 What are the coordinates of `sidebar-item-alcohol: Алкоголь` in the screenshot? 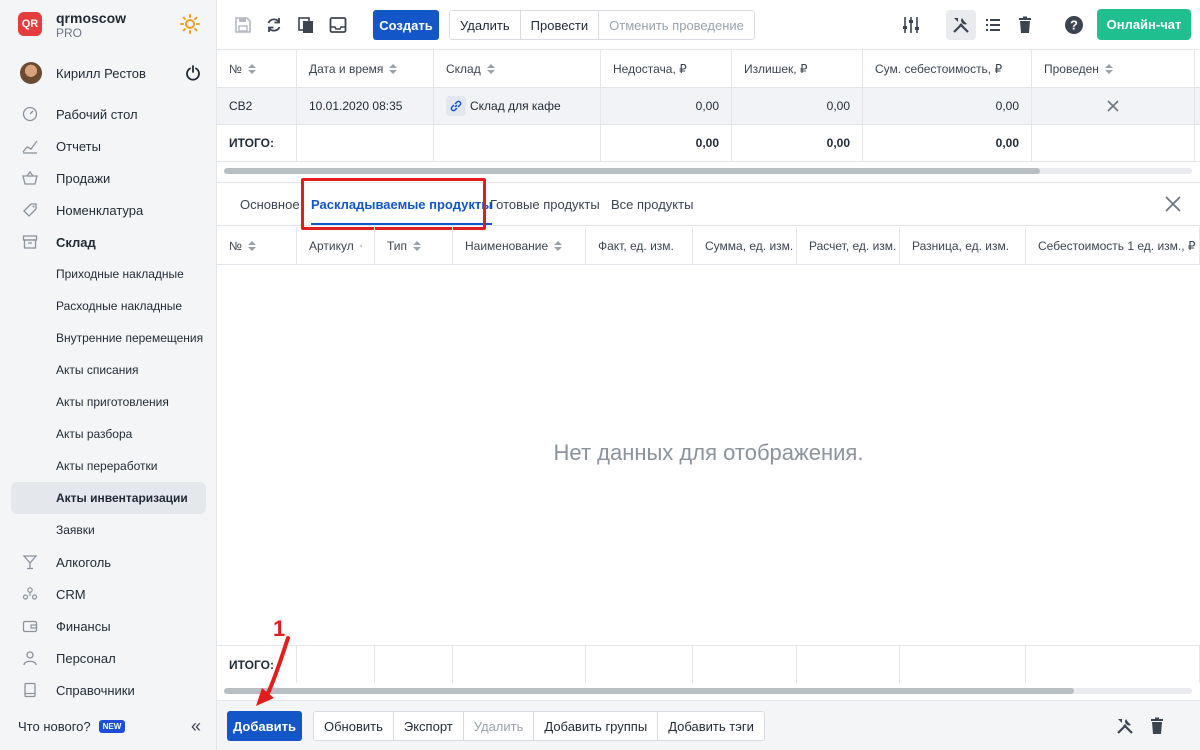 It's located at (108, 562).